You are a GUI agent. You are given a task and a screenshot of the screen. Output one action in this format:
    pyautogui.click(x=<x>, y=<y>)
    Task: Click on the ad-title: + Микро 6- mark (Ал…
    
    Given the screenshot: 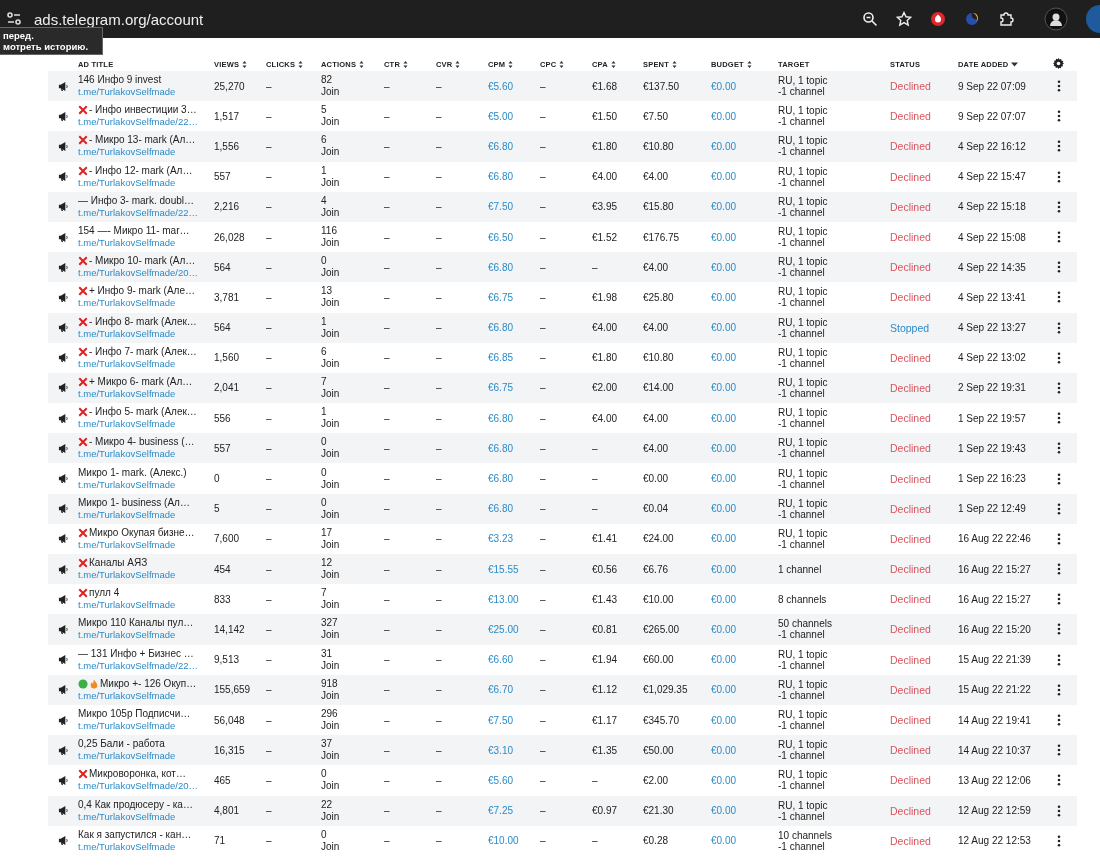 What is the action you would take?
    pyautogui.click(x=141, y=381)
    